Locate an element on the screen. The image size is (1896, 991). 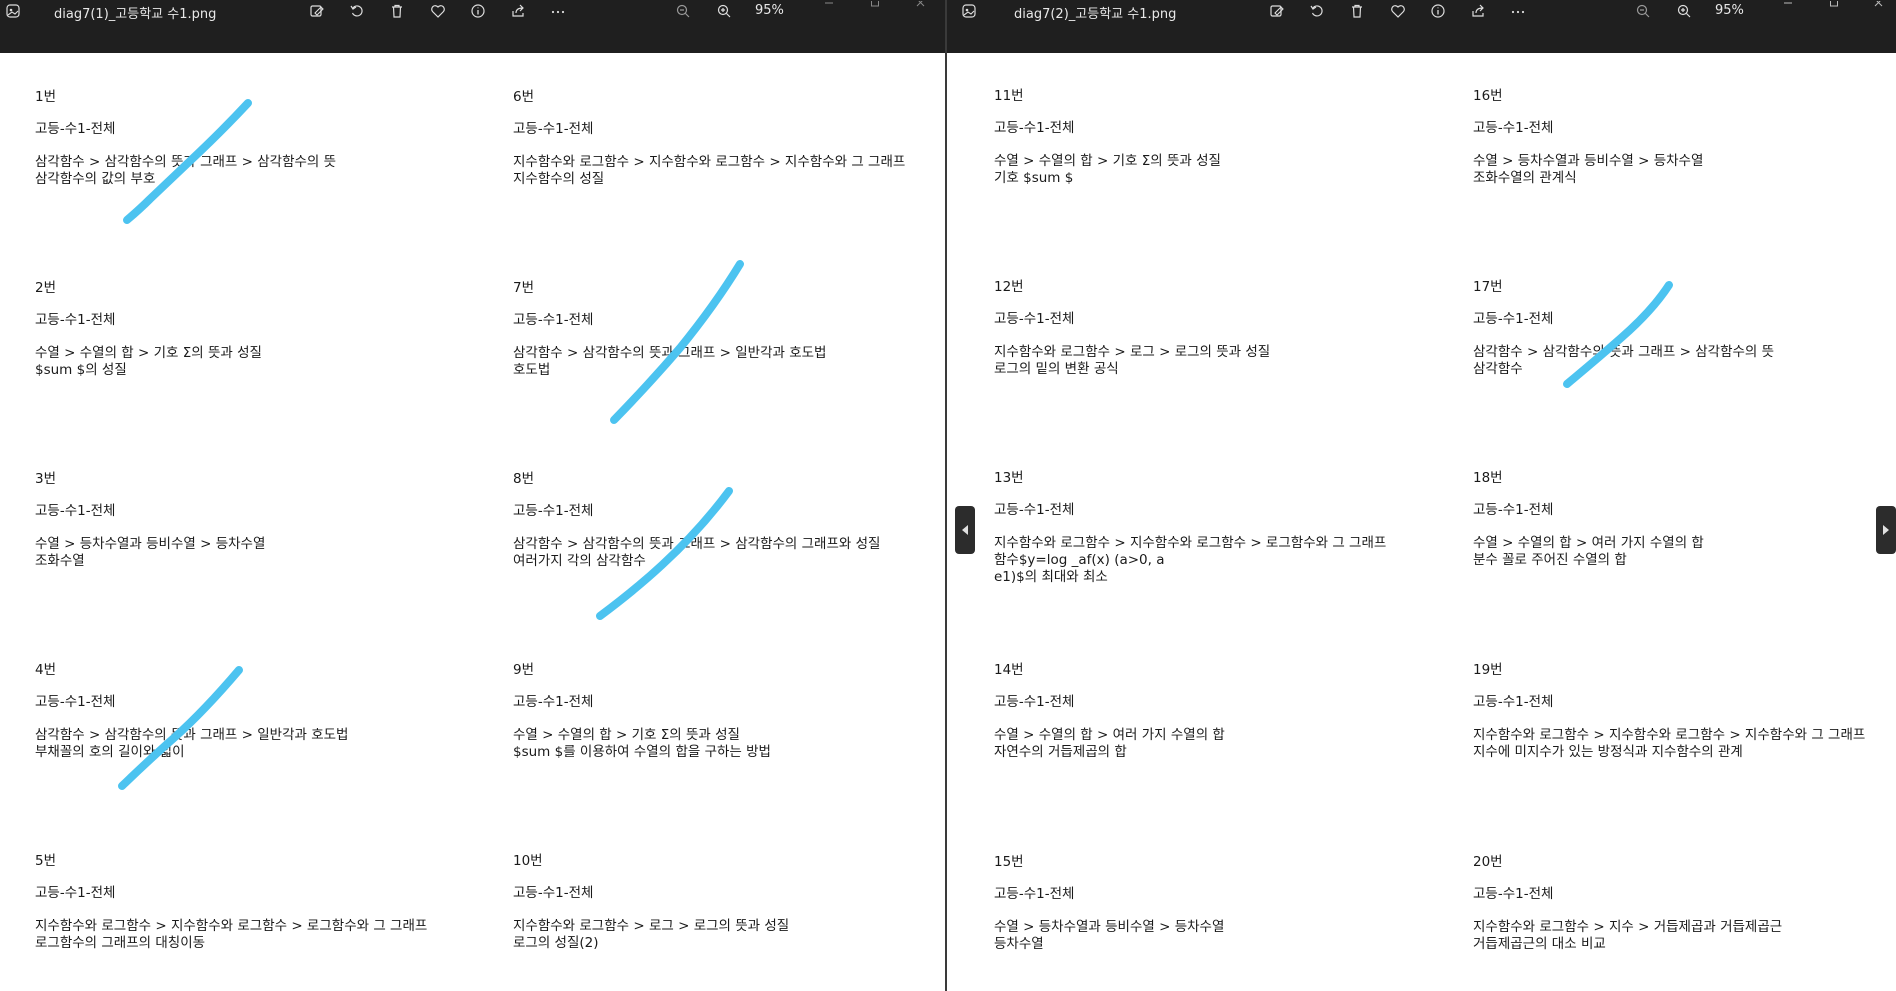
item-number: 6번 is located at coordinates (524, 97).